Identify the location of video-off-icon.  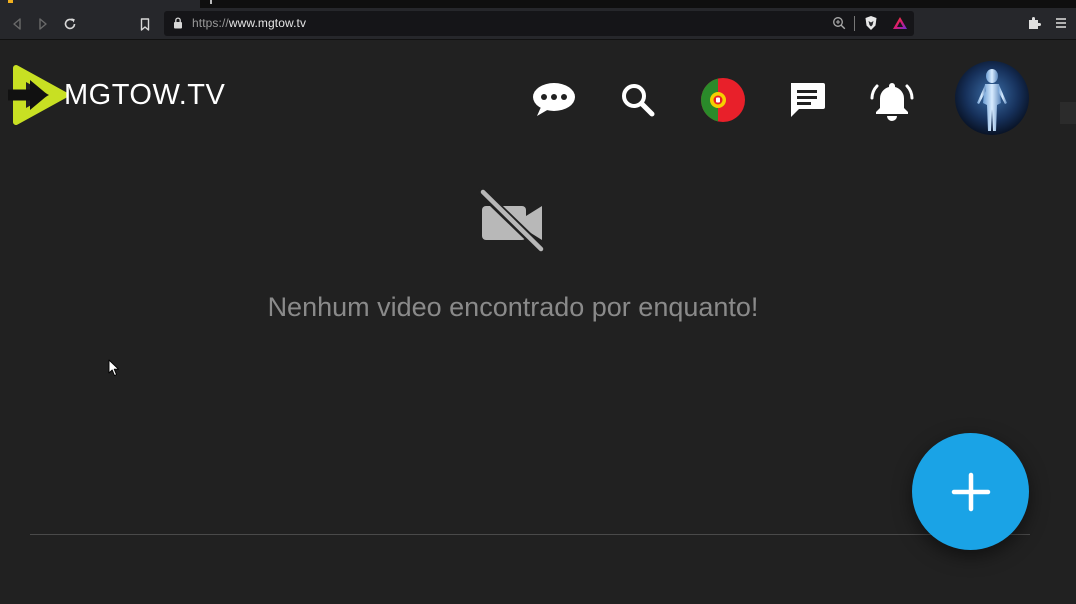
(512, 221).